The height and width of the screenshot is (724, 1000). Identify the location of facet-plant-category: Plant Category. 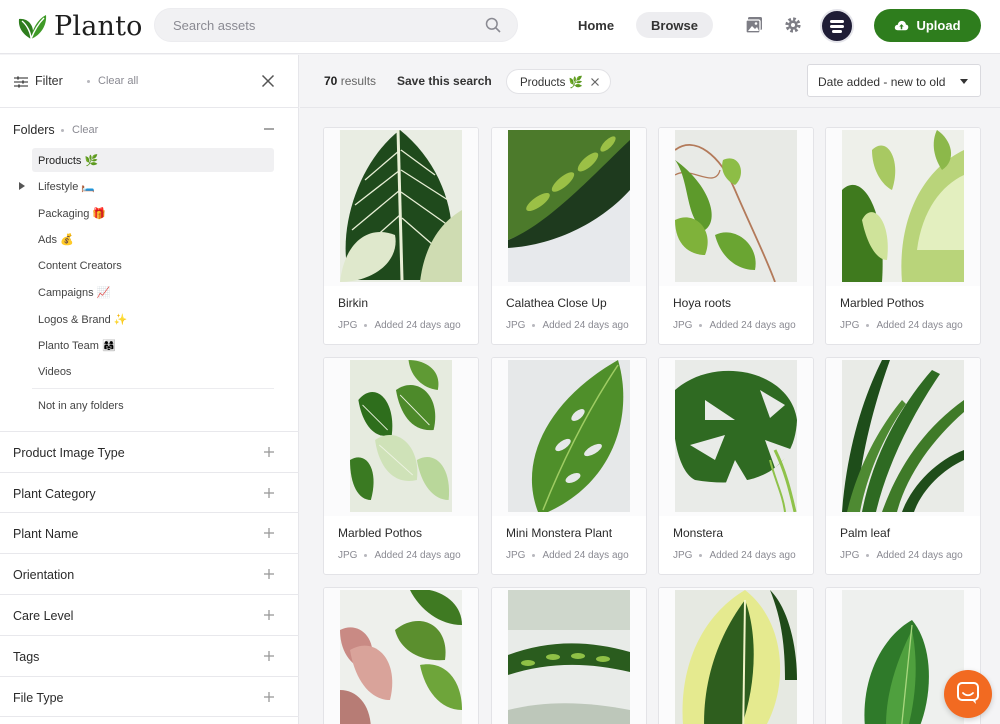
(149, 492).